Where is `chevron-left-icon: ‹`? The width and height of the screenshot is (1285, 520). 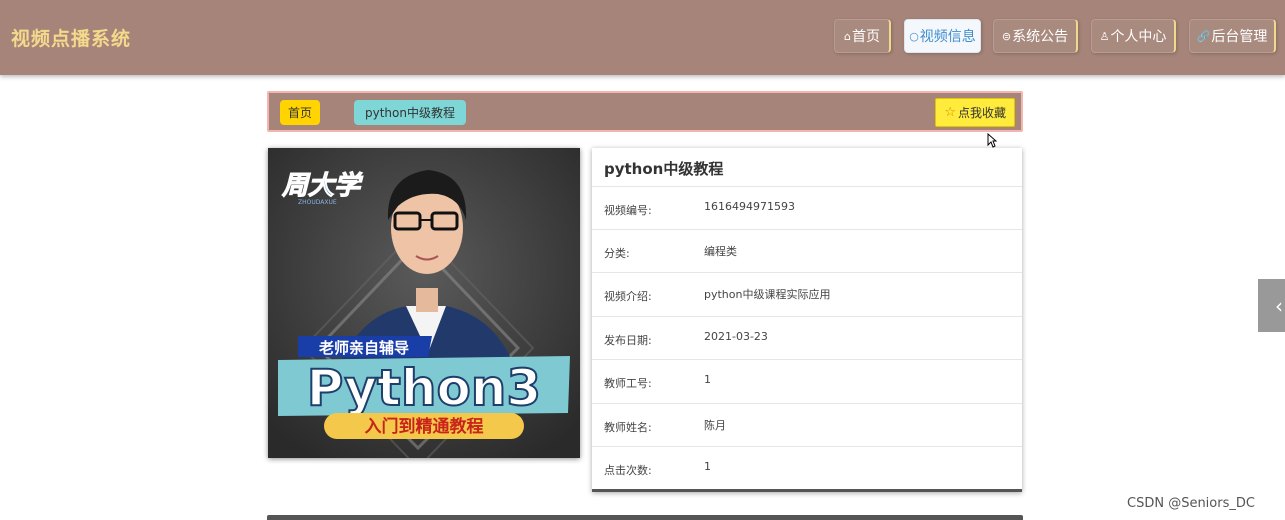 chevron-left-icon: ‹ is located at coordinates (1279, 305).